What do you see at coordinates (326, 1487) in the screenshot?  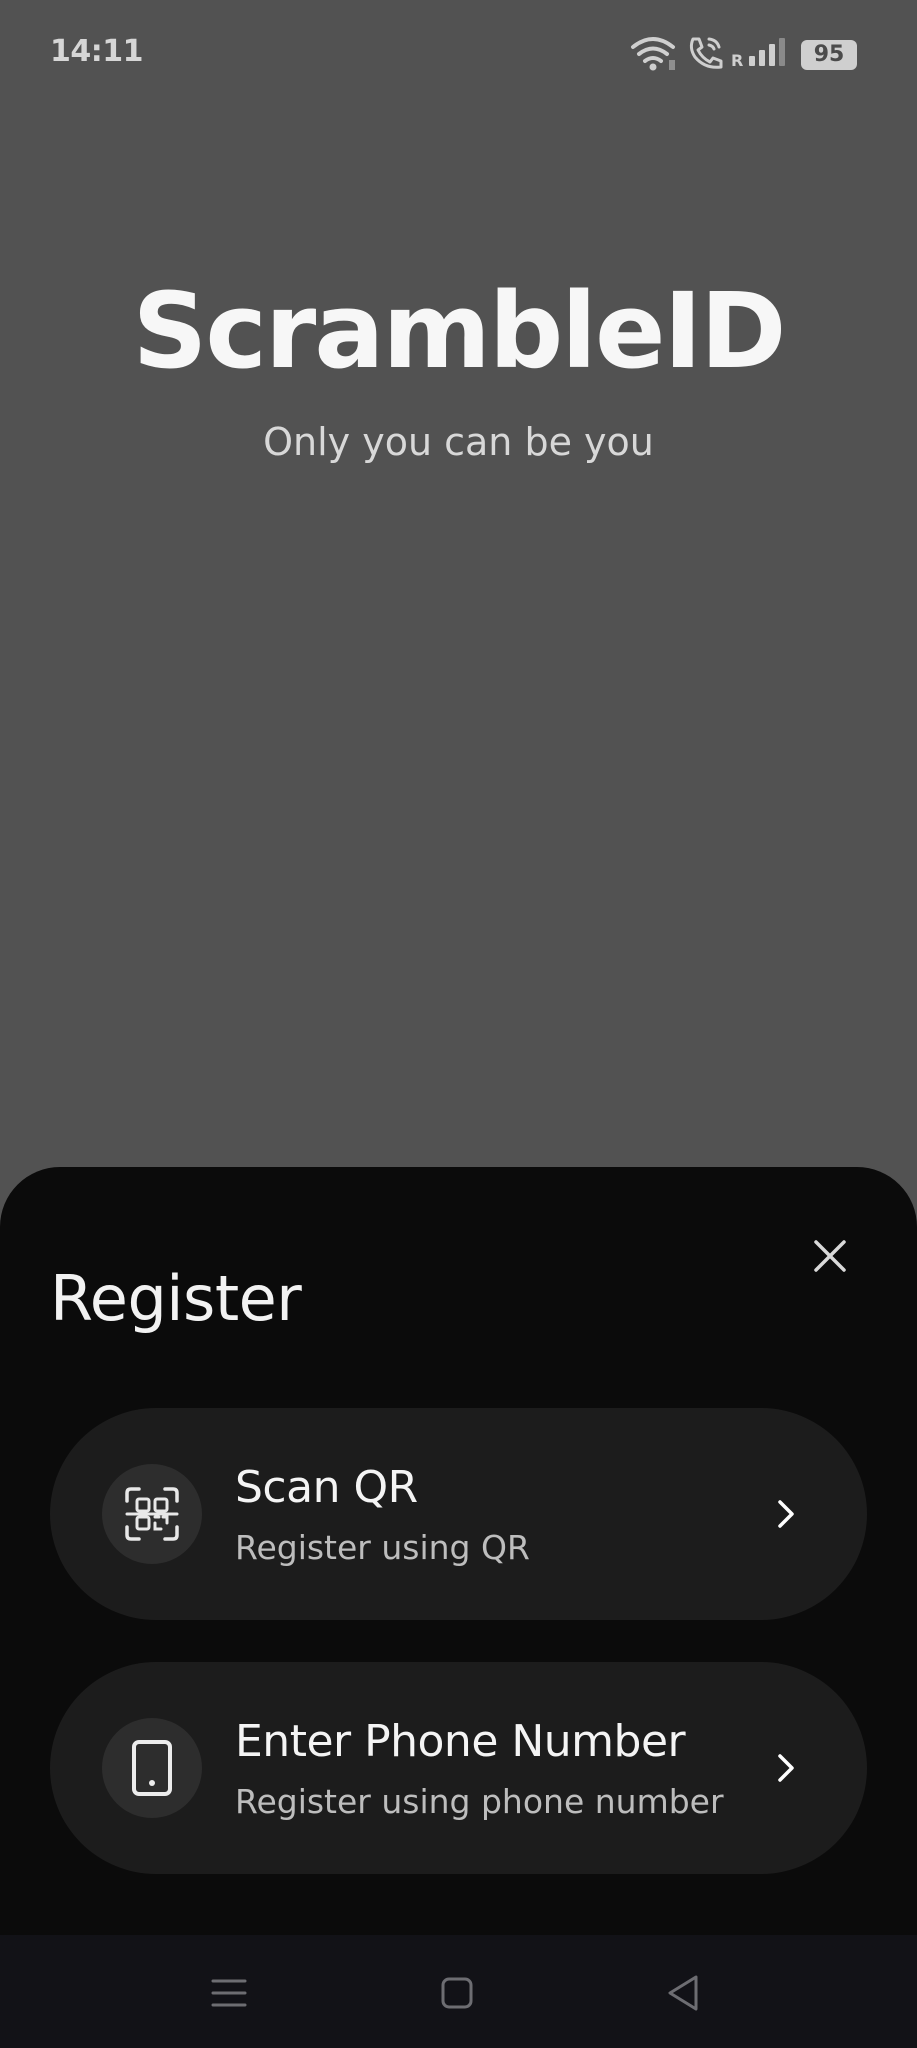 I see `option-title: Scan QR` at bounding box center [326, 1487].